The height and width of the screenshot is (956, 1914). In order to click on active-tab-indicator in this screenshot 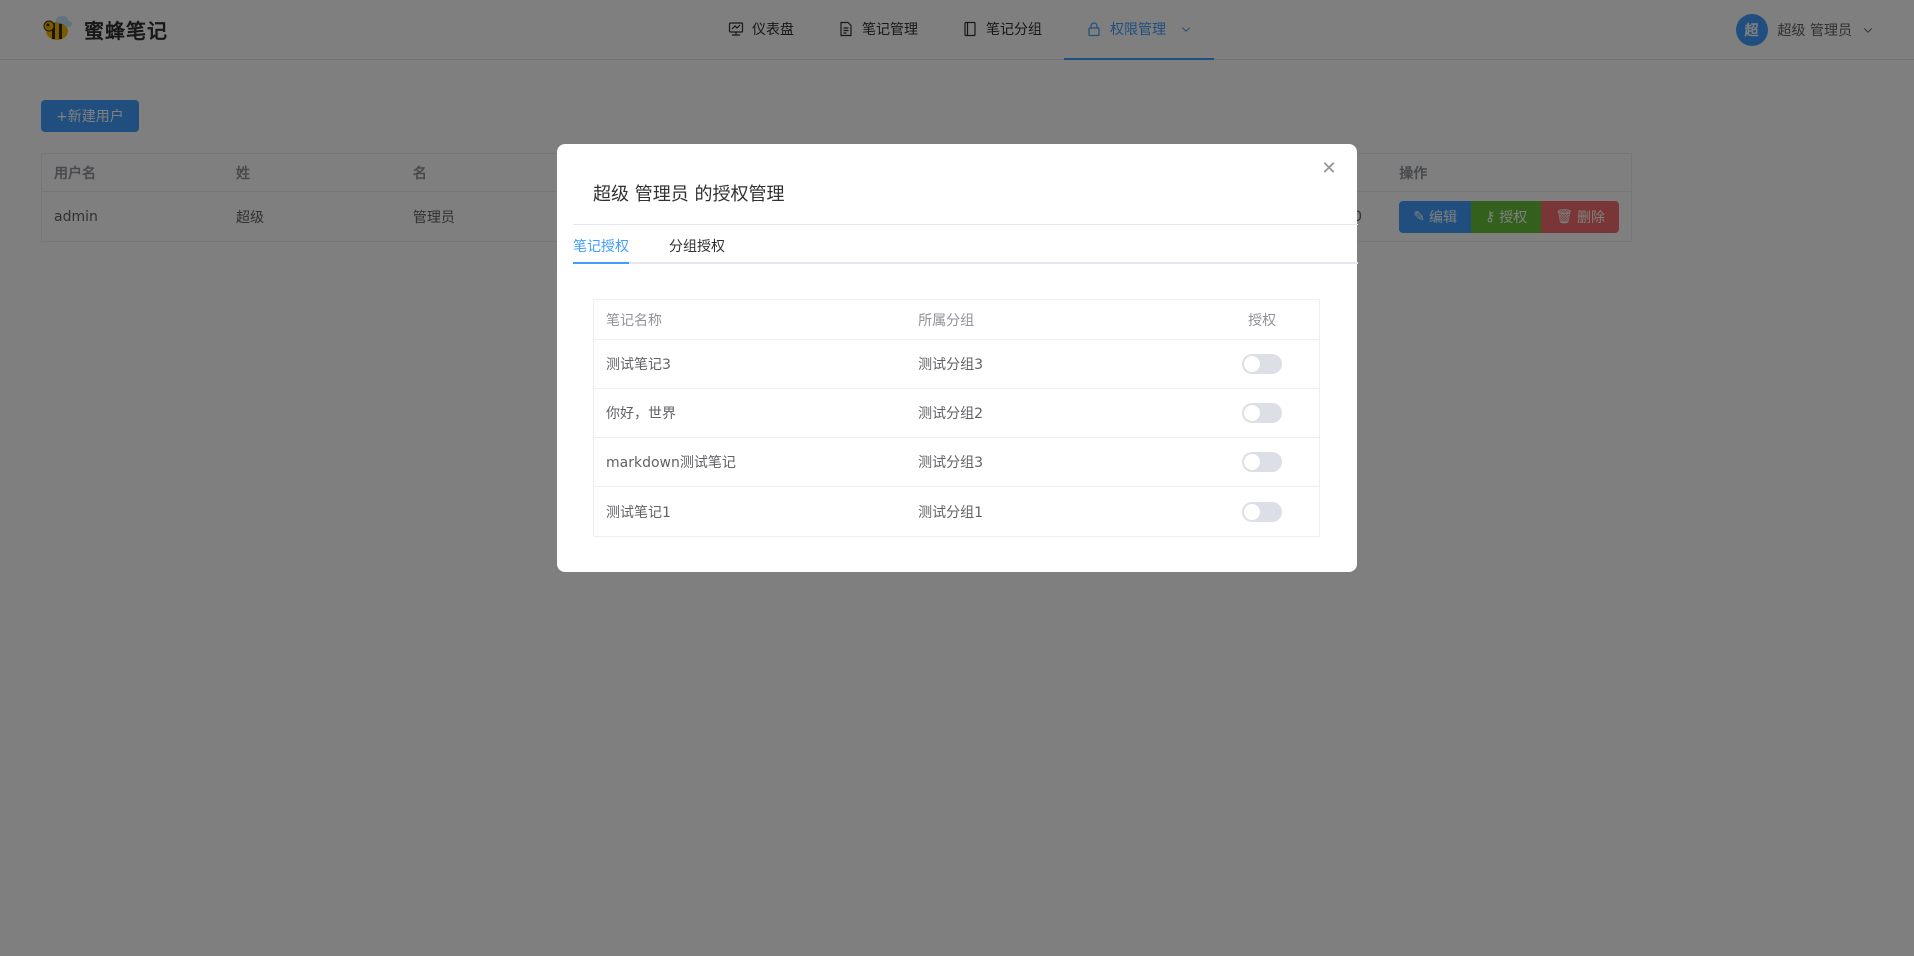, I will do `click(601, 263)`.